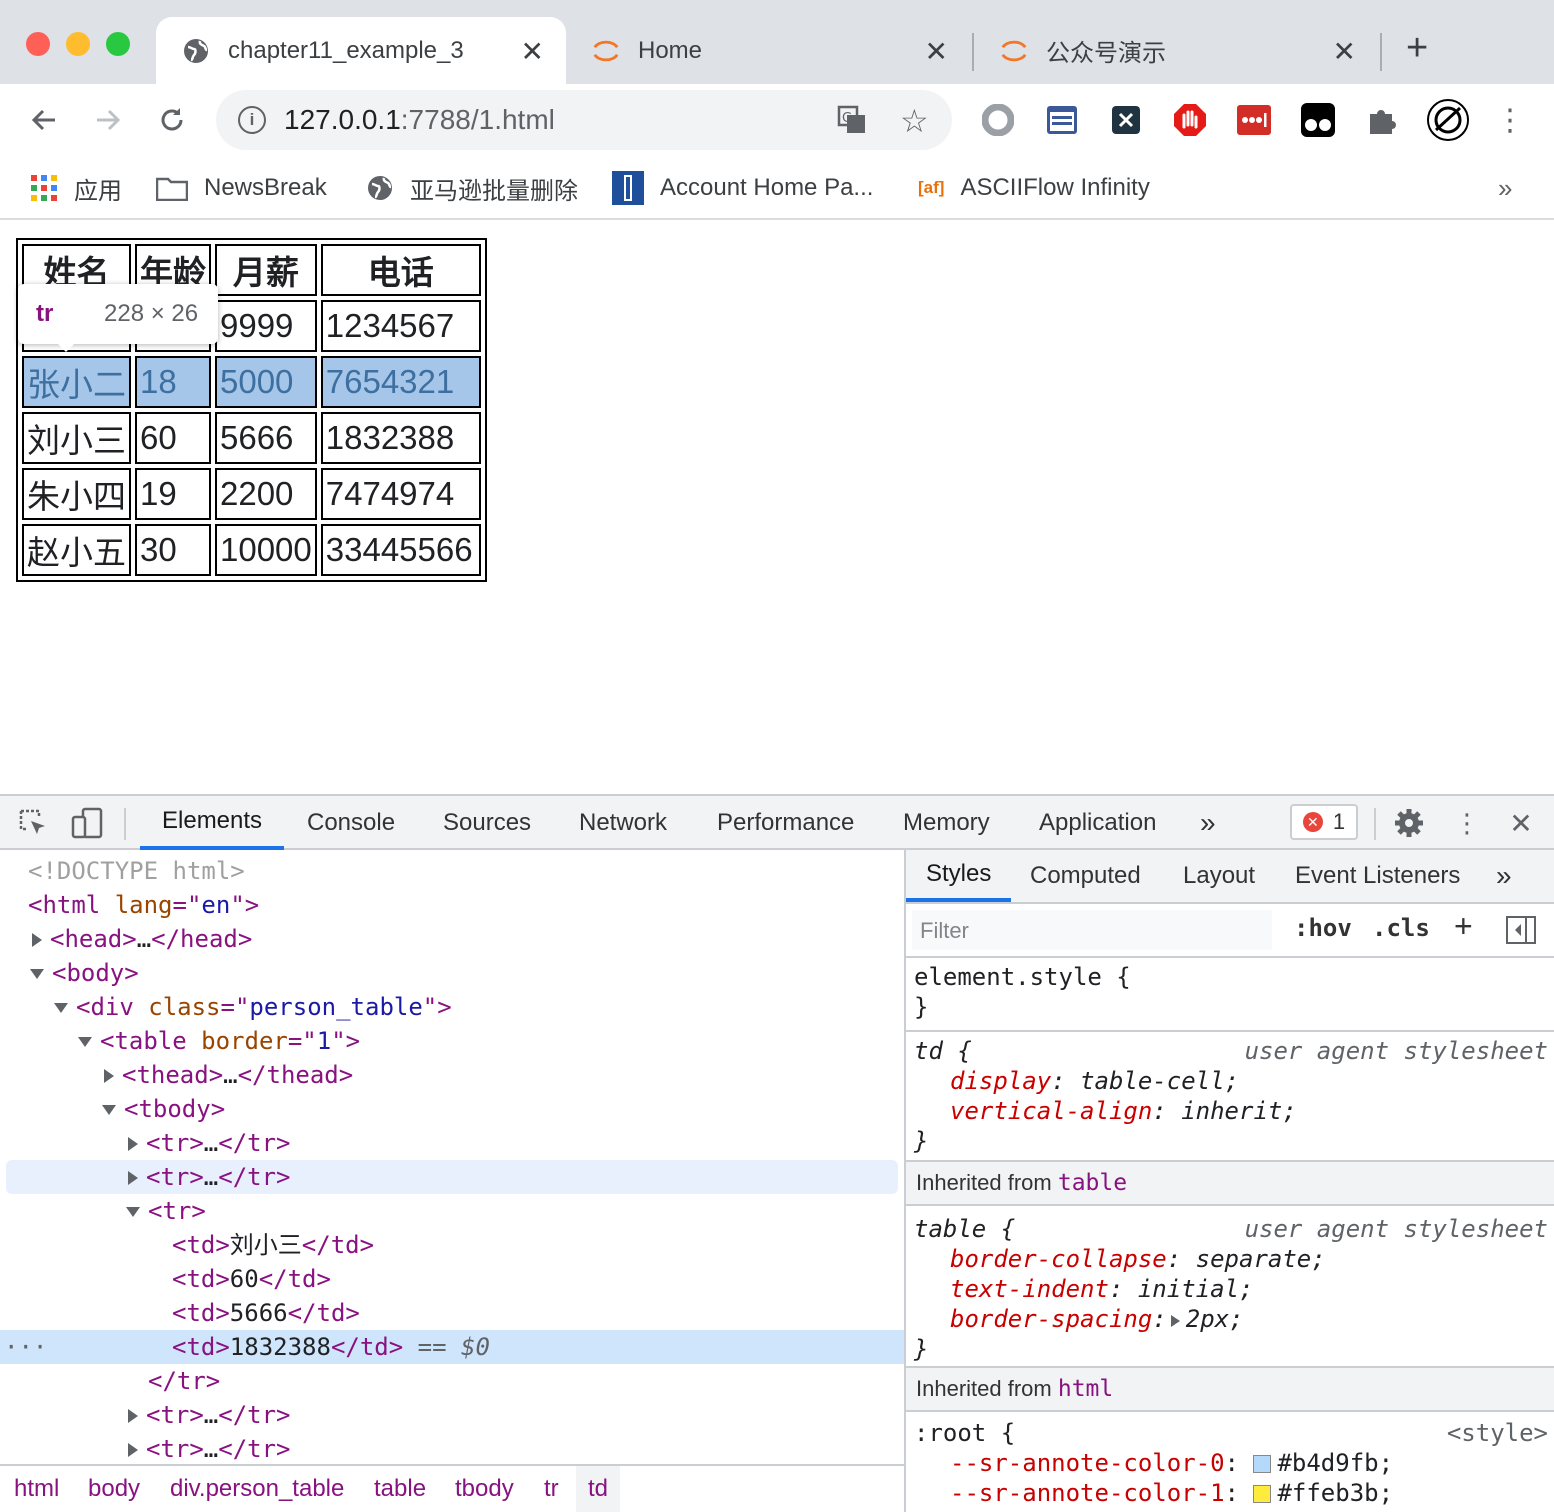  Describe the element at coordinates (1382, 120) in the screenshot. I see `puzzle-icon` at that location.